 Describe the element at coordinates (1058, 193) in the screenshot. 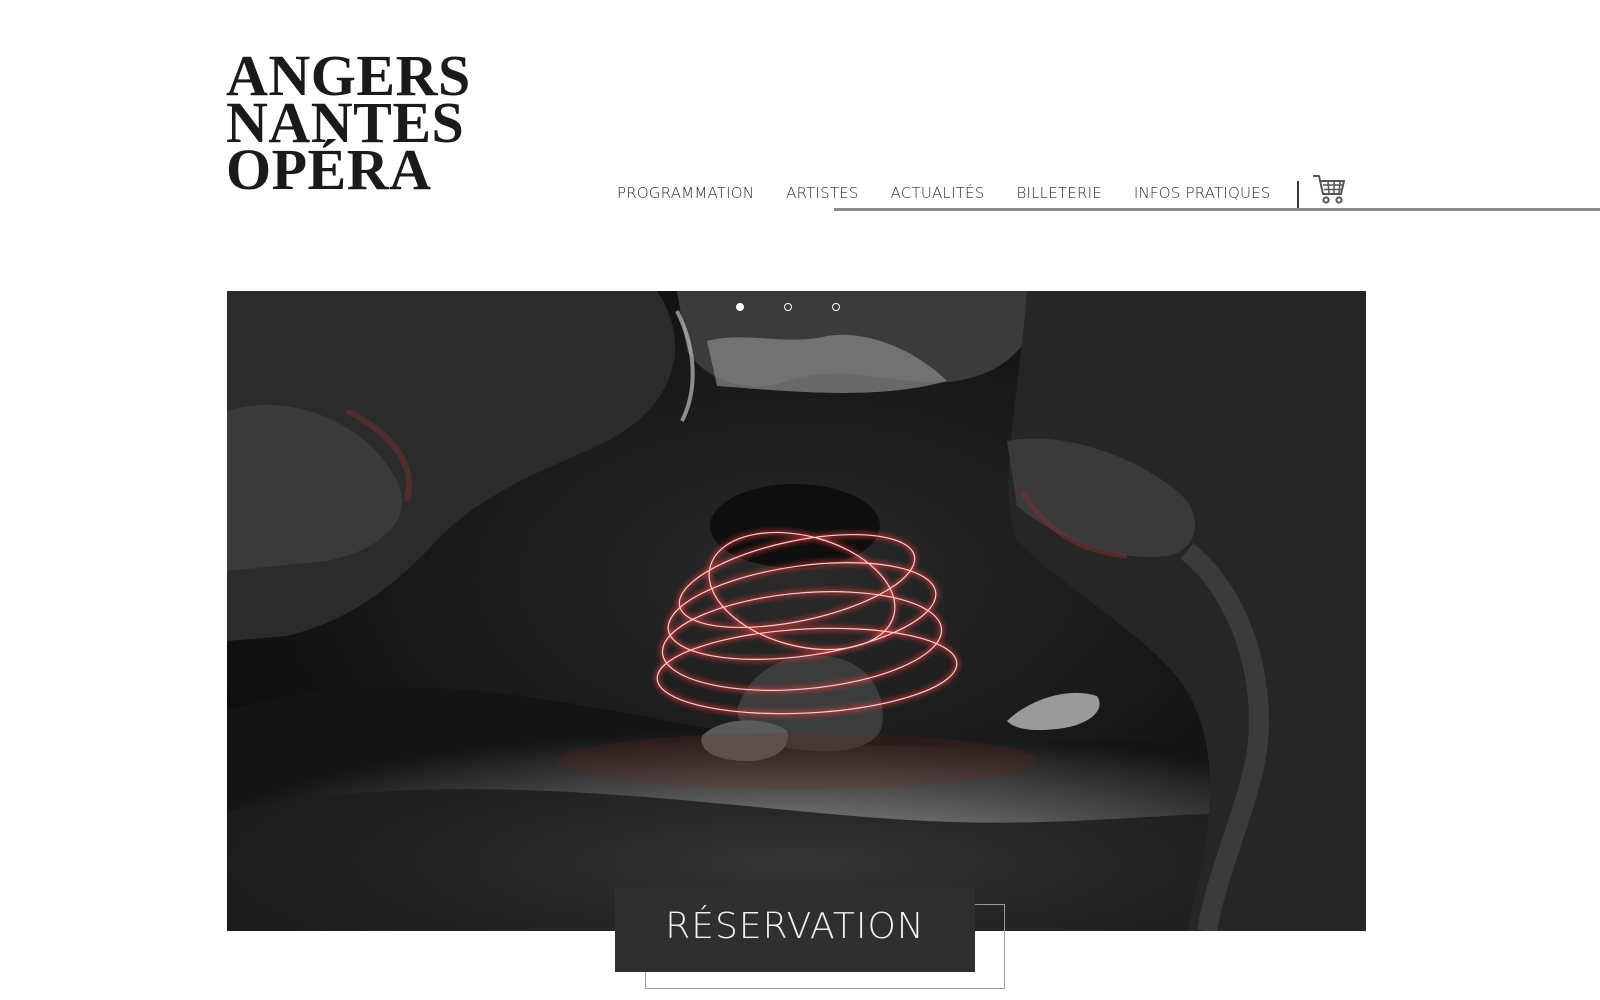

I see `nav-item-billeterie: BILLETERIE` at that location.